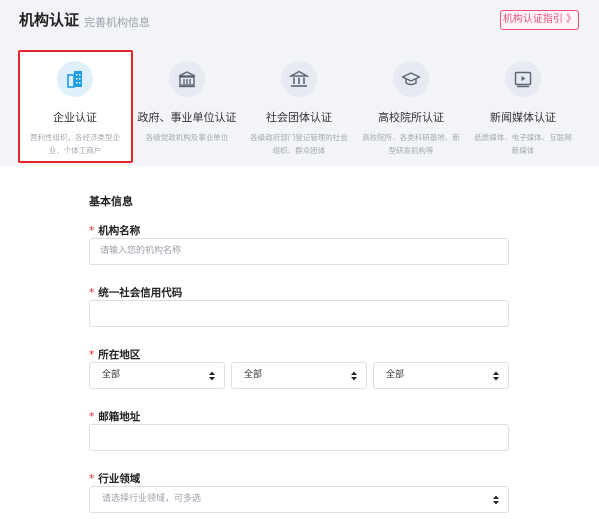  What do you see at coordinates (119, 479) in the screenshot?
I see `industry-label-text: 行业领域` at bounding box center [119, 479].